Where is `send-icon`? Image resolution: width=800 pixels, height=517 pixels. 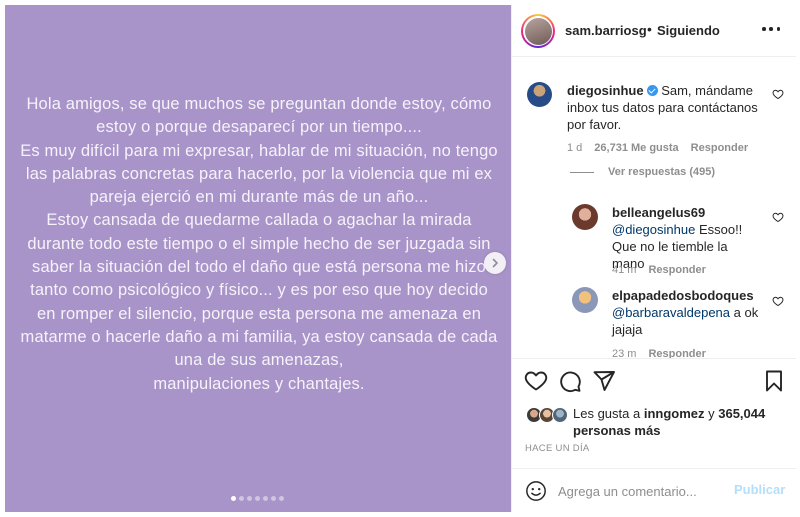
send-icon is located at coordinates (604, 381).